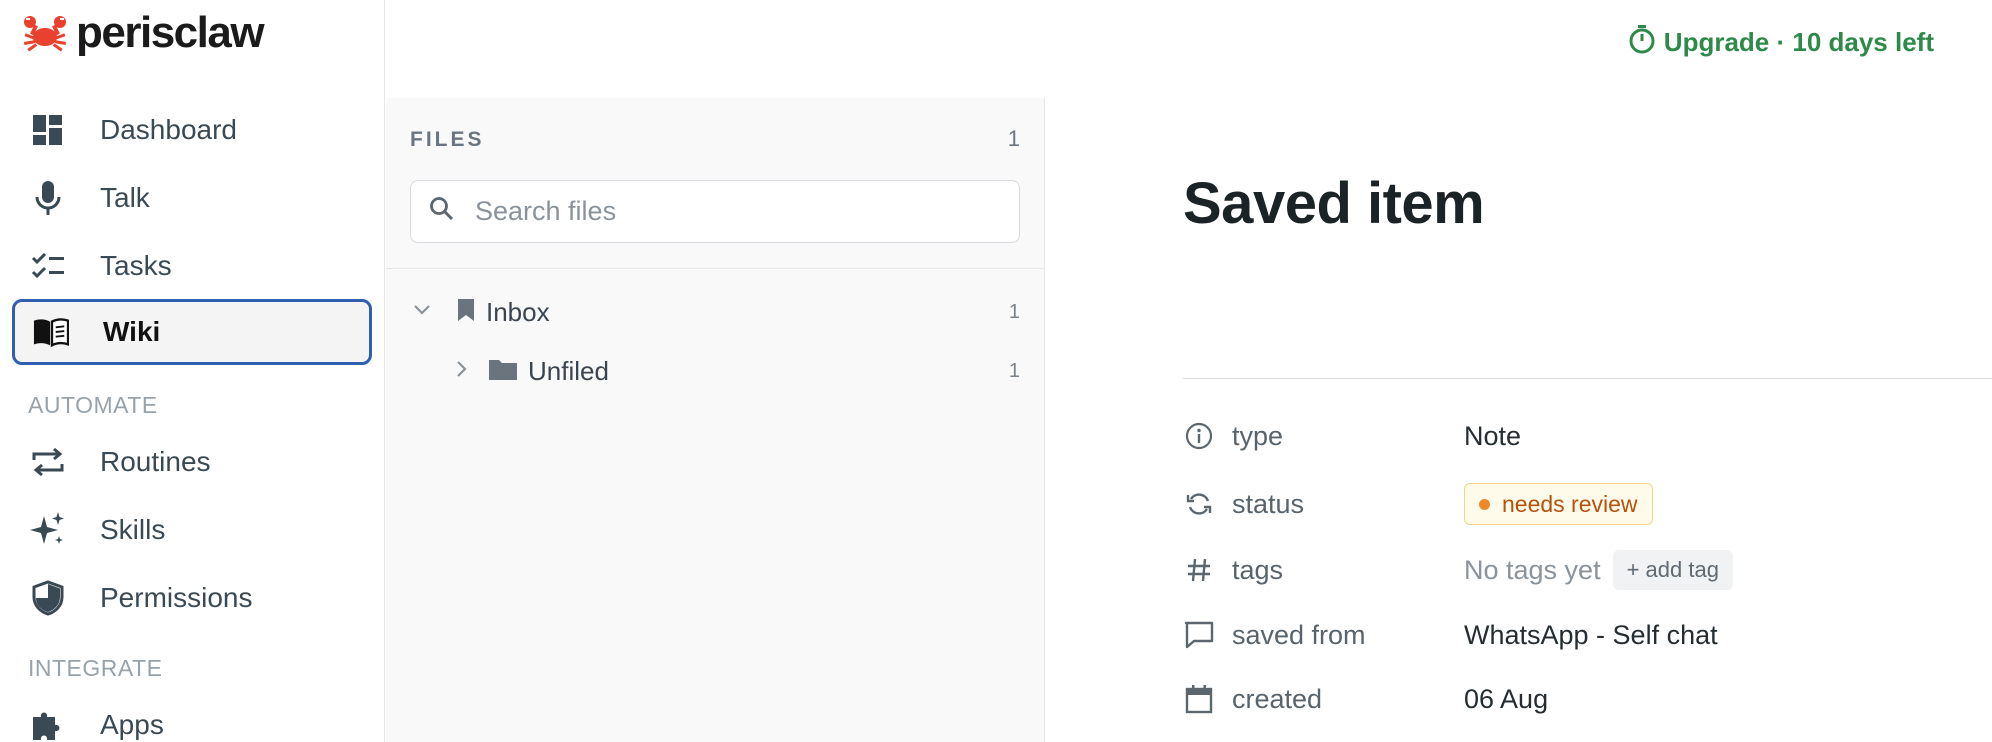 The image size is (1992, 742). I want to click on property-value: WhatsApp - Self chat, so click(1591, 635).